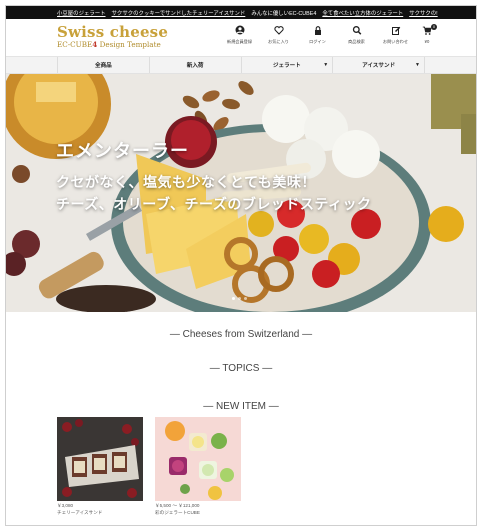 This screenshot has height=526, width=481. I want to click on hero-title: エメンターラー, so click(122, 151).